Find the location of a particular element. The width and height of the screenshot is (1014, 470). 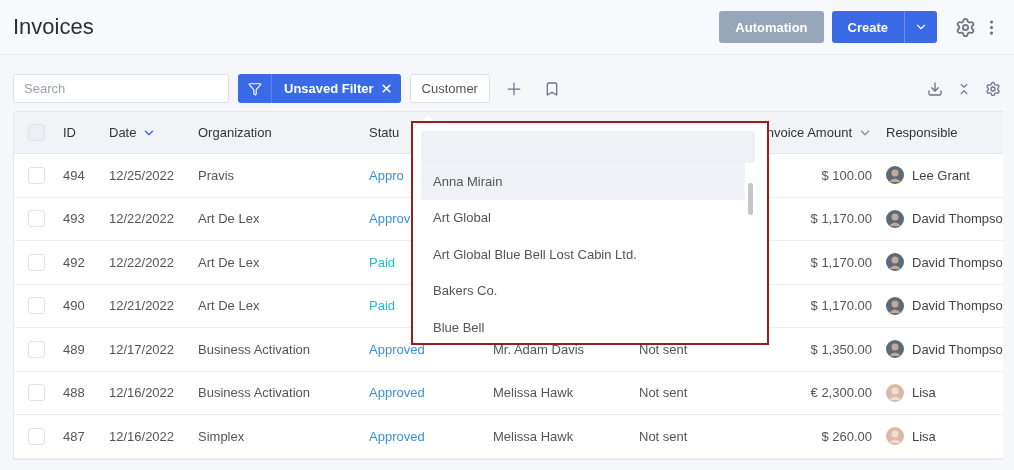

column-header: Date is located at coordinates (123, 132).